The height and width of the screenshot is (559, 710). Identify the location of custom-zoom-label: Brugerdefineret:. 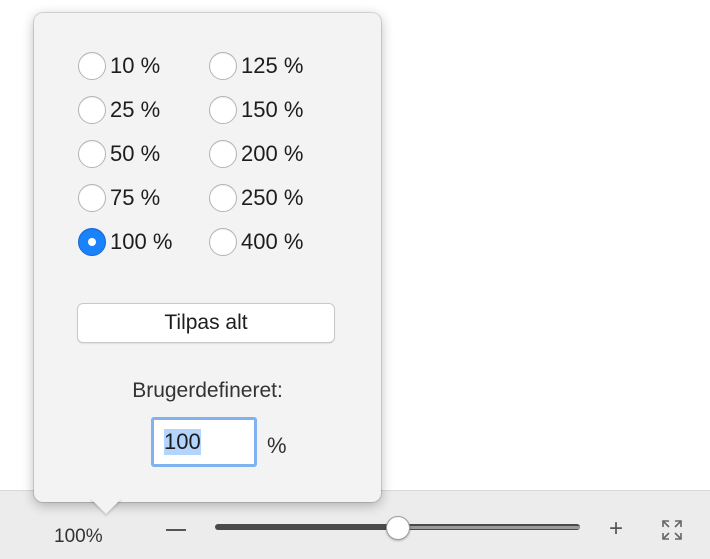
(207, 390).